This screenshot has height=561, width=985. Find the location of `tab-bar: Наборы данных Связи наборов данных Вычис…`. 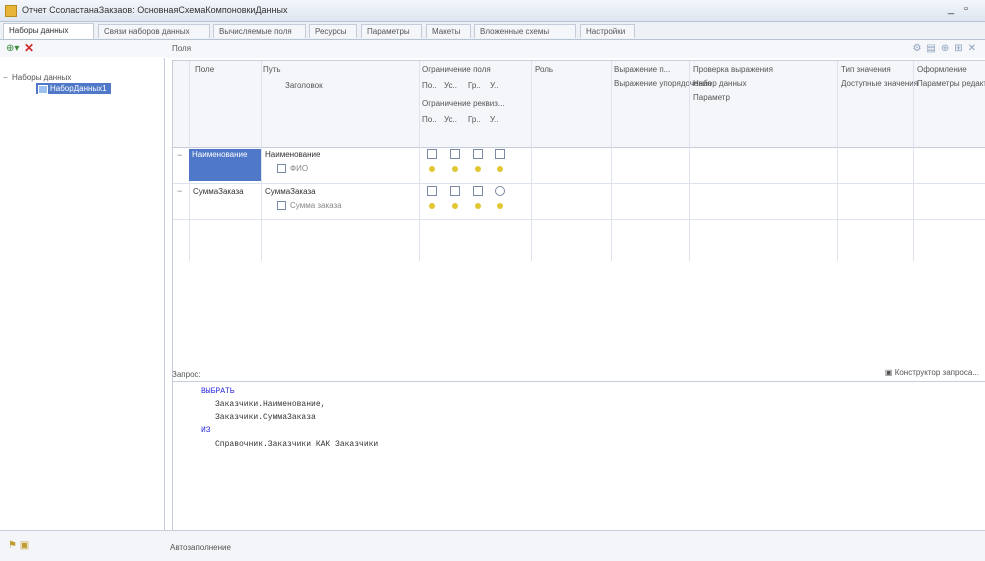

tab-bar: Наборы данных Связи наборов данных Вычис… is located at coordinates (492, 31).